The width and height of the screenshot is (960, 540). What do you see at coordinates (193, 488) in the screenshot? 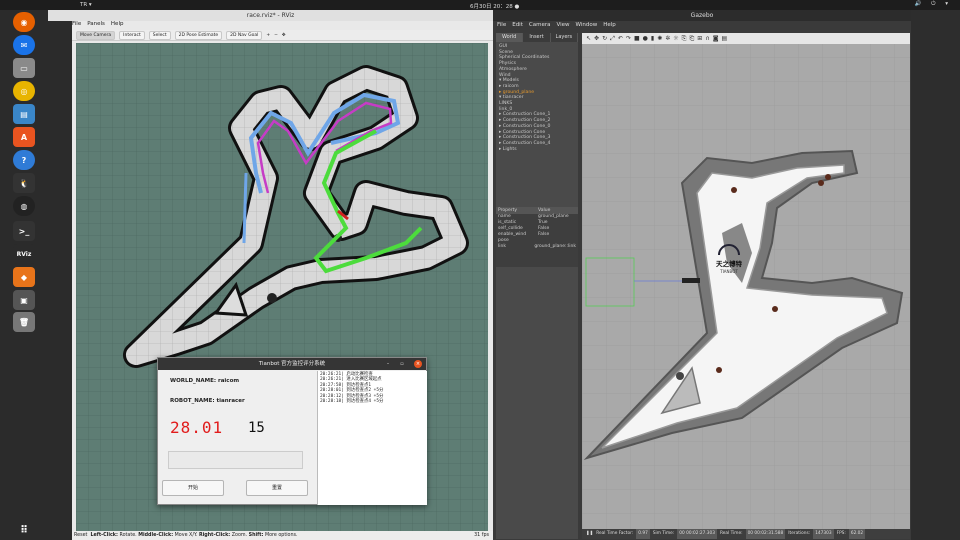
I see `start-button: 开始` at bounding box center [193, 488].